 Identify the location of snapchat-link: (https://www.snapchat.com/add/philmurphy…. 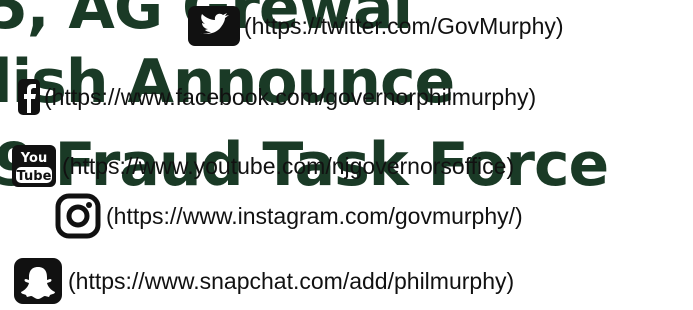
(291, 281).